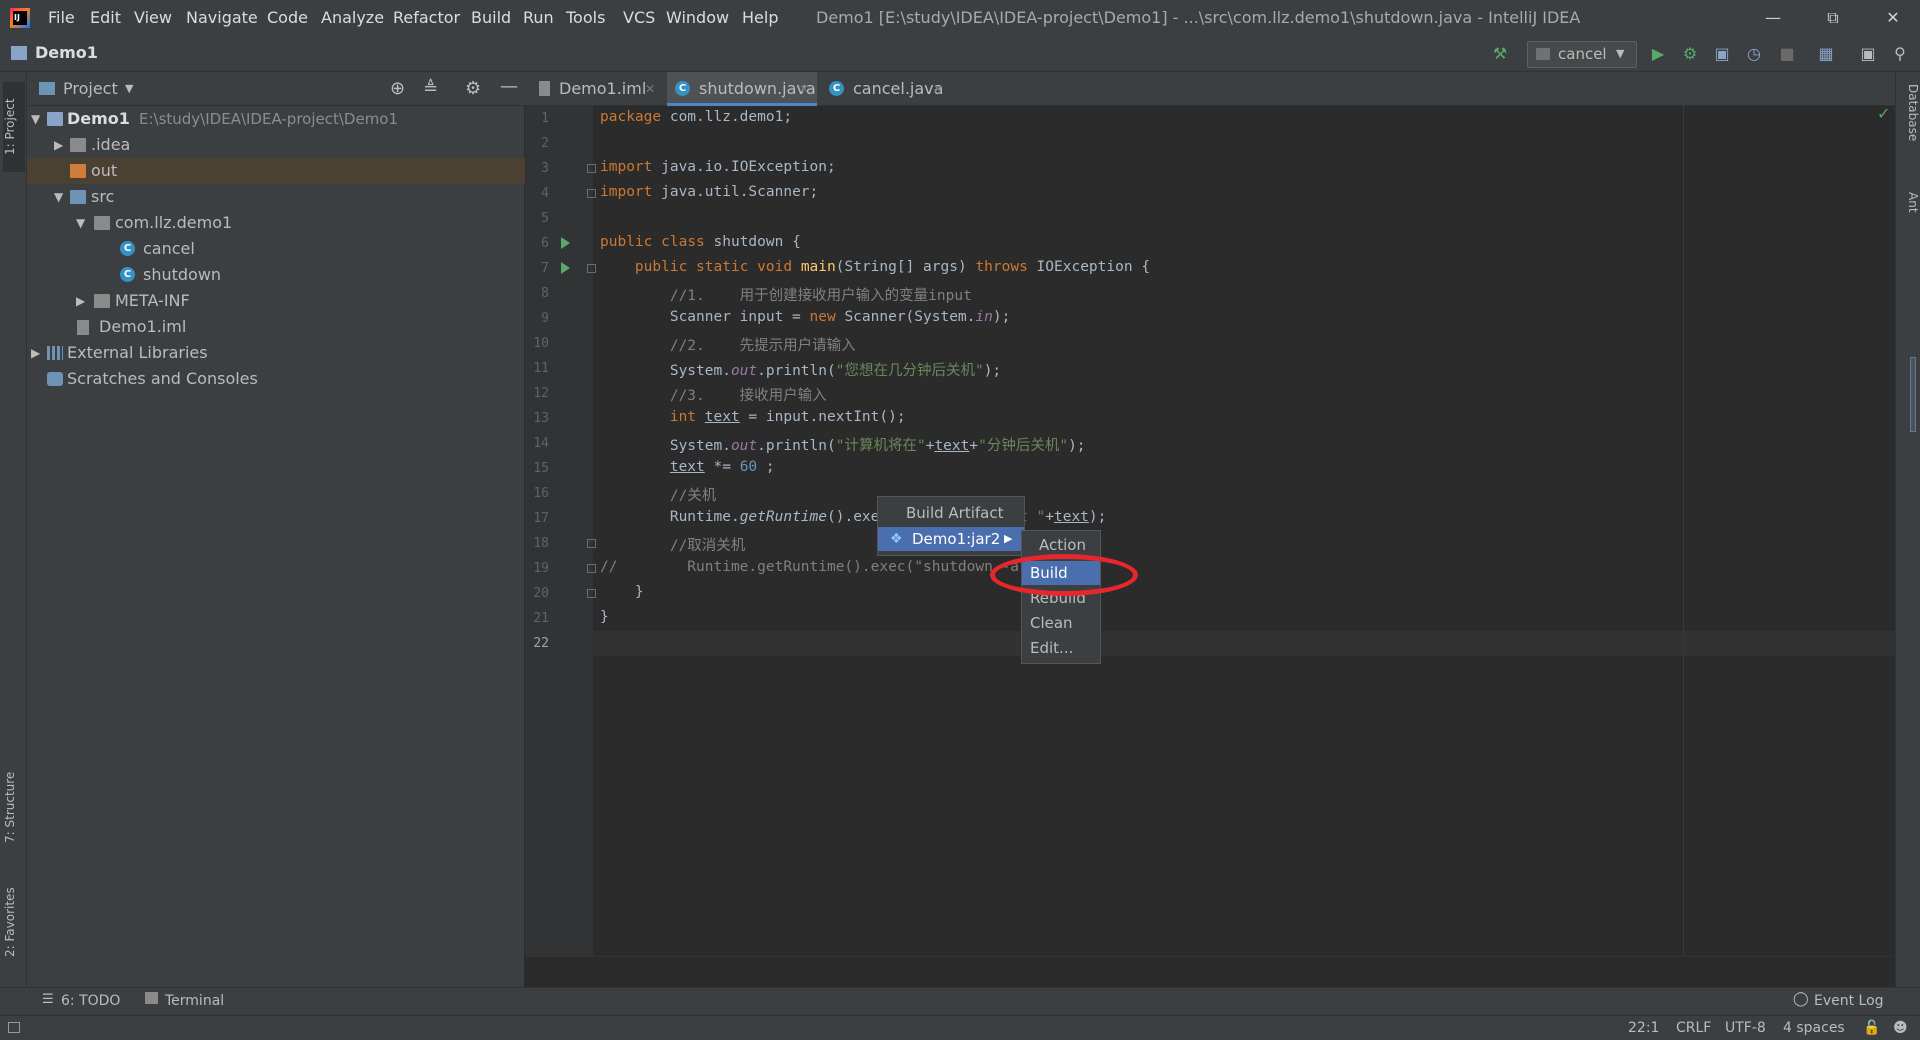 The height and width of the screenshot is (1040, 1920). I want to click on tab-label: cancel.java, so click(898, 88).